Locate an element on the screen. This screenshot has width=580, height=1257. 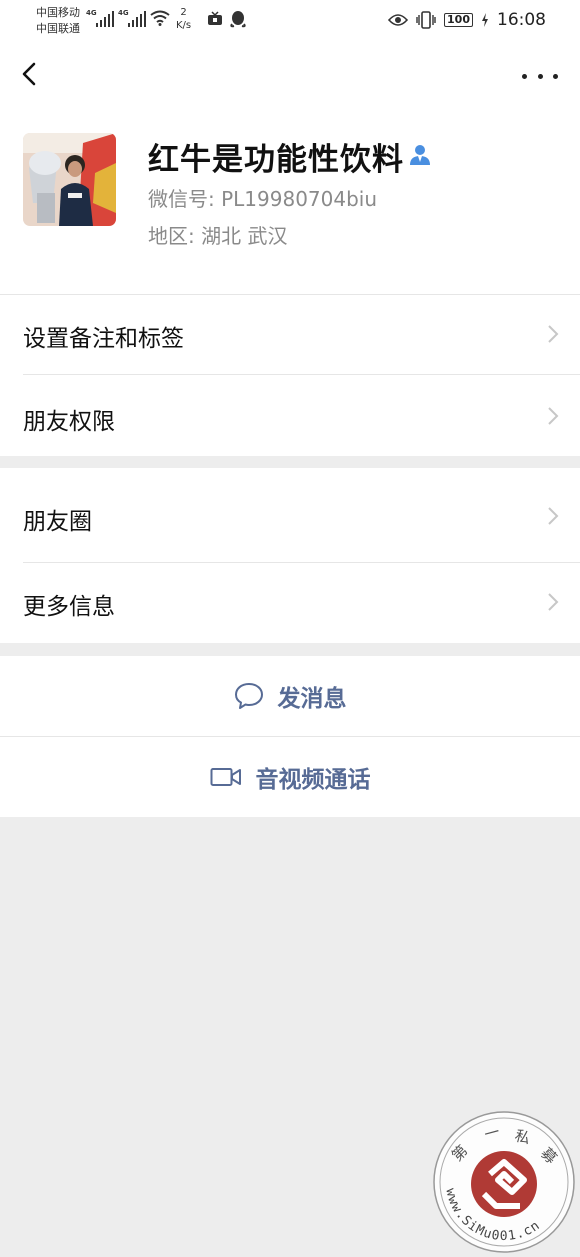
back-button is located at coordinates (29, 74).